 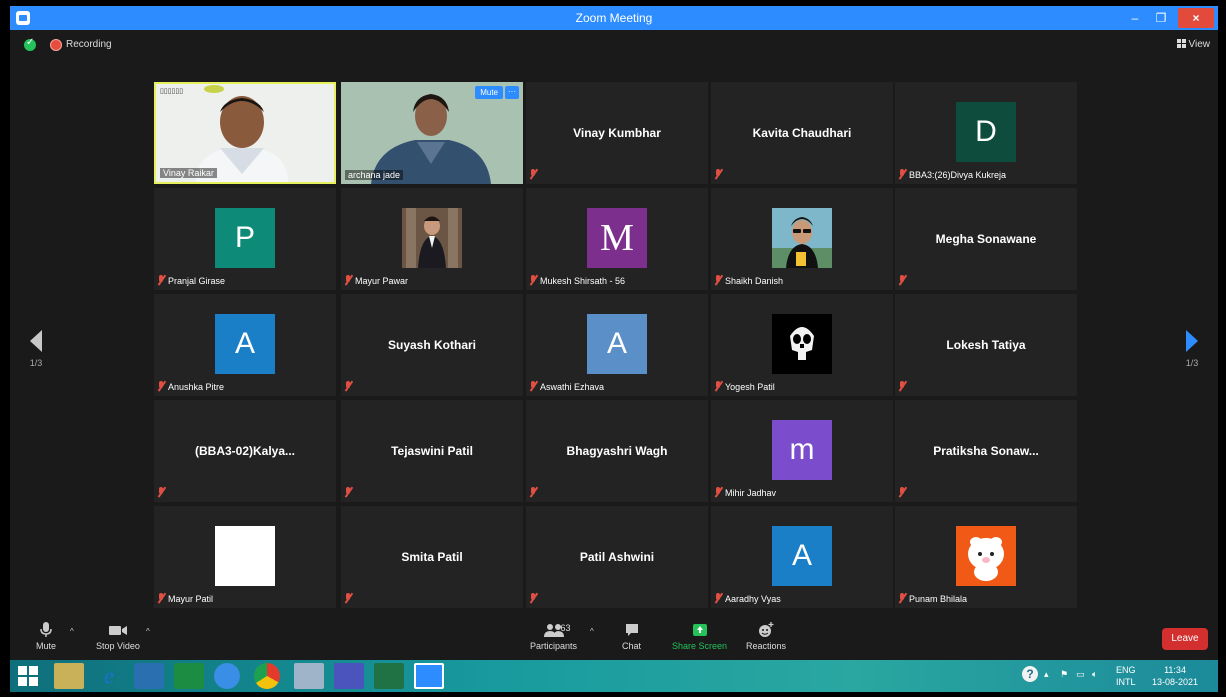 I want to click on participant-tile: Shaikh Danish, so click(x=802, y=239).